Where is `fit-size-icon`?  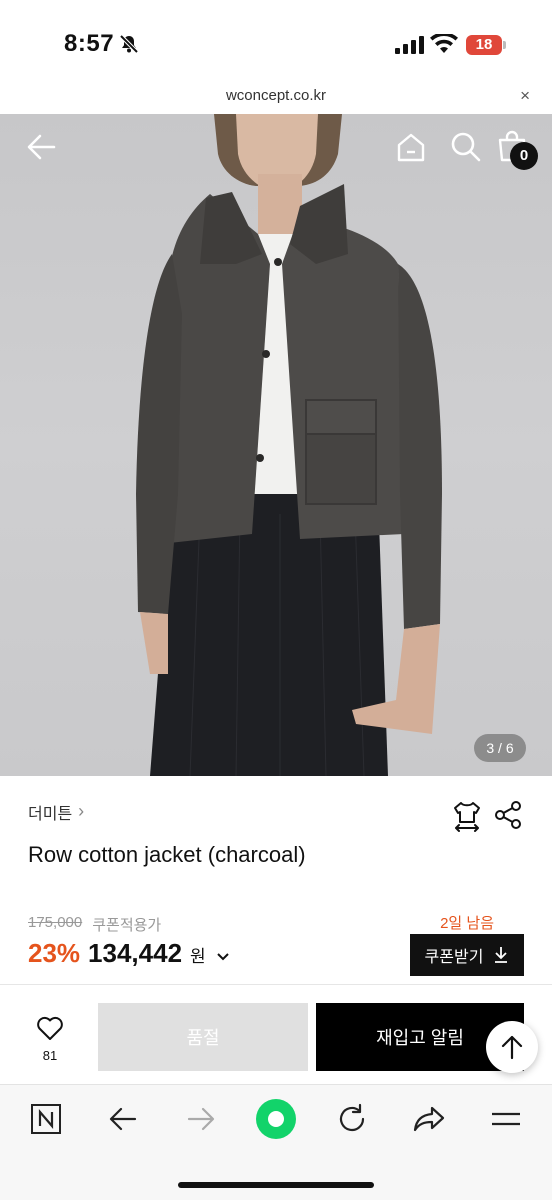 fit-size-icon is located at coordinates (467, 816).